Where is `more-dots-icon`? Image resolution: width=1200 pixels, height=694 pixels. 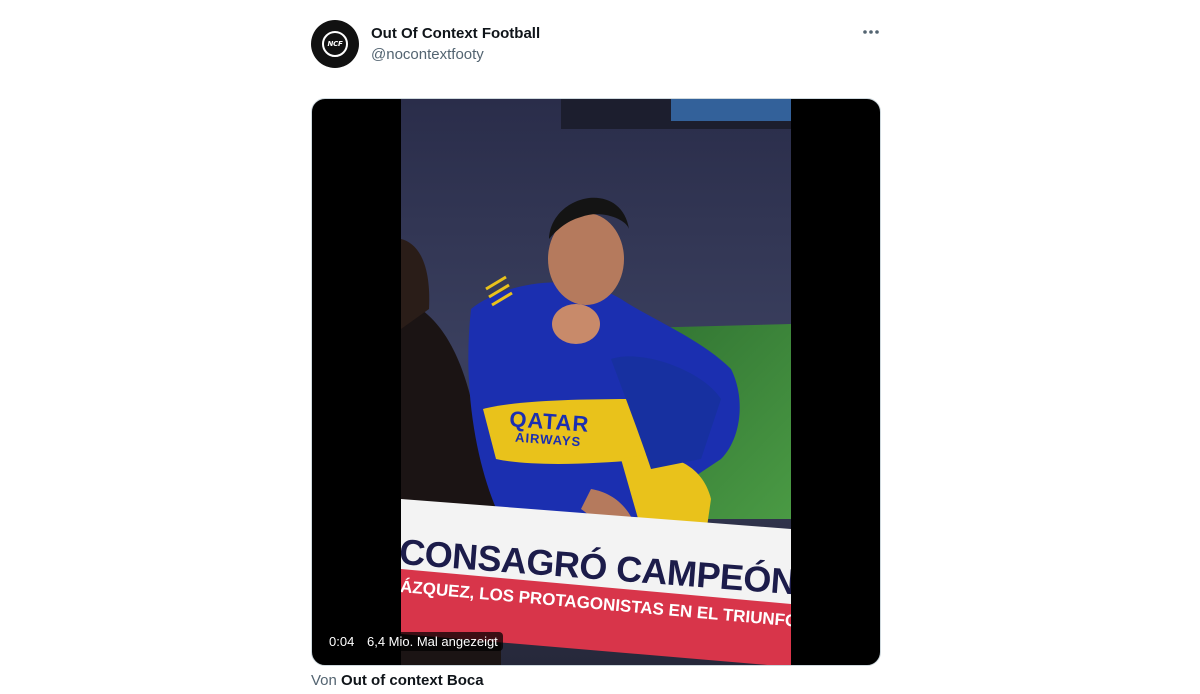 more-dots-icon is located at coordinates (871, 32).